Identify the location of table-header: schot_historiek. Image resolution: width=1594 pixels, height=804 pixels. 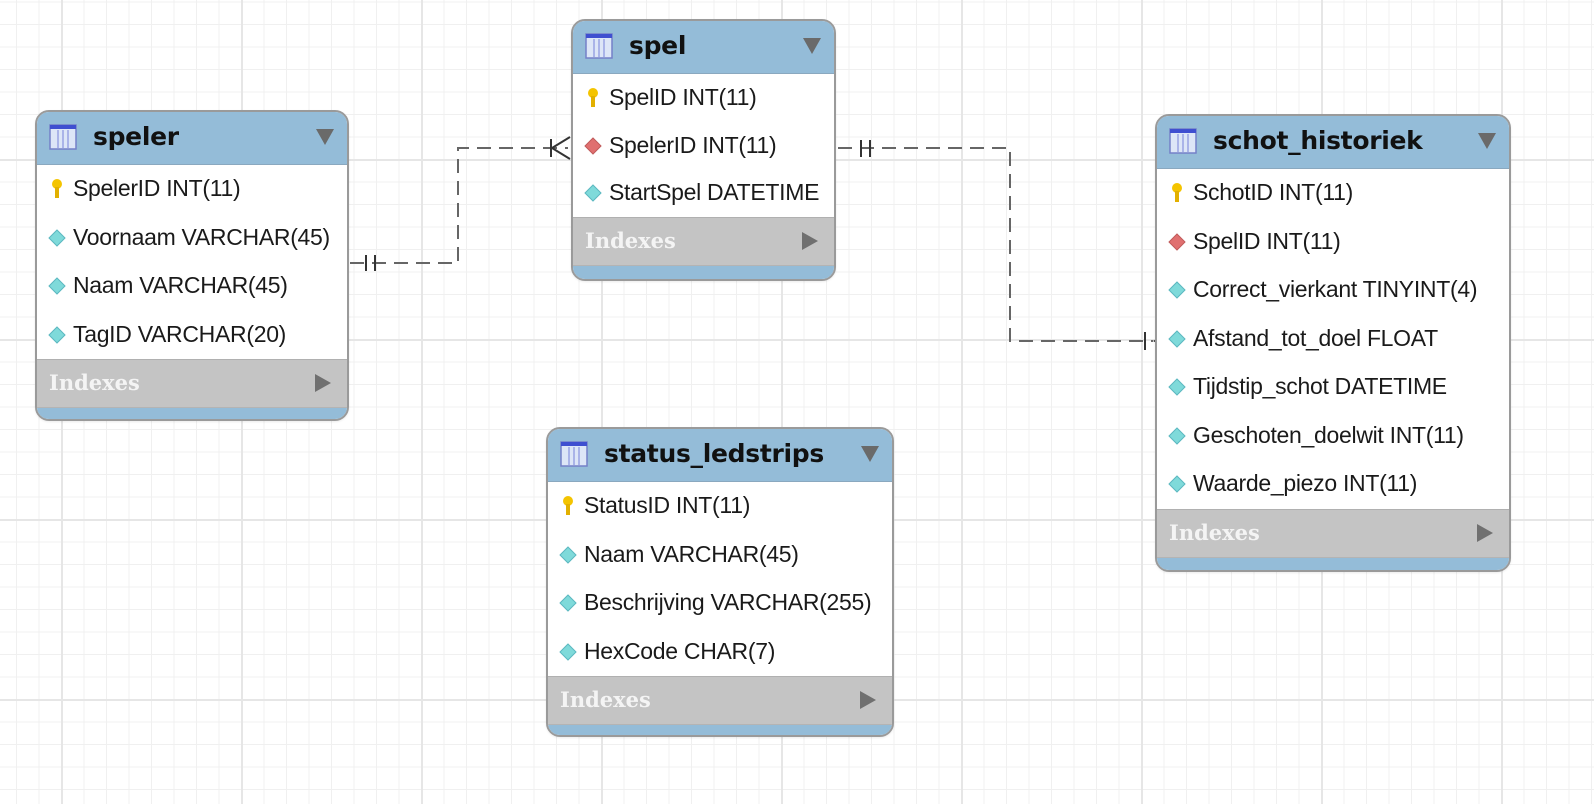
(1333, 142).